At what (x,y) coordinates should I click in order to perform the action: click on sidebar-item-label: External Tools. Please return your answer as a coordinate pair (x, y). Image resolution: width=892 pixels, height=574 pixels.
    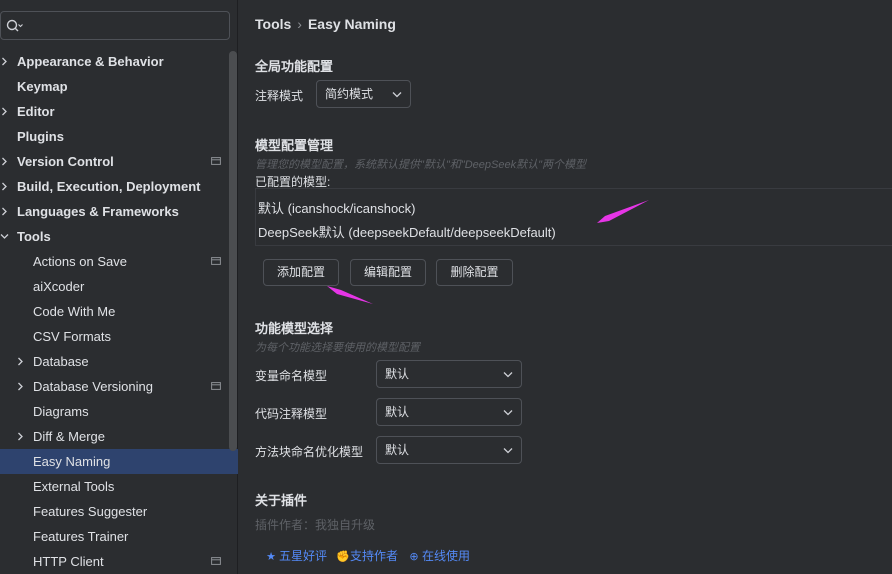
    Looking at the image, I should click on (74, 486).